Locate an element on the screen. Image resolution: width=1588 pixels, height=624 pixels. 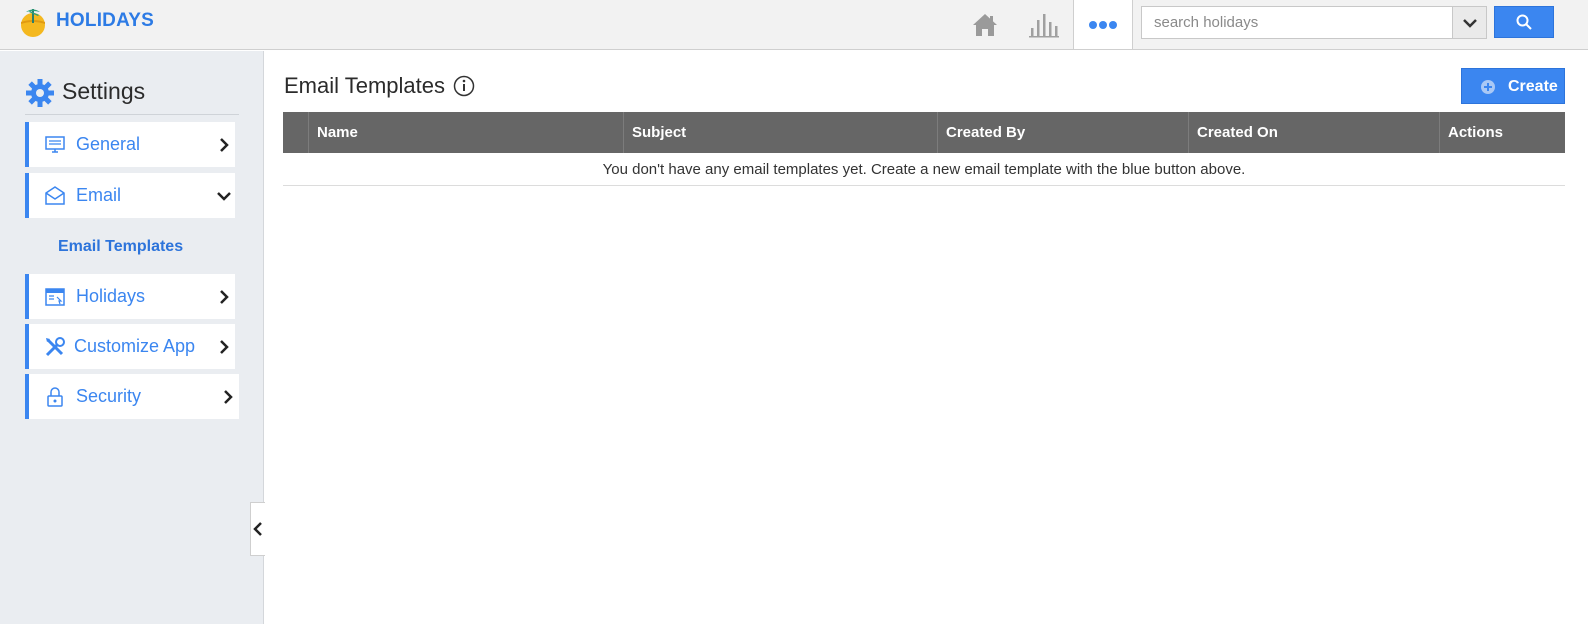
monitor-icon is located at coordinates (55, 144).